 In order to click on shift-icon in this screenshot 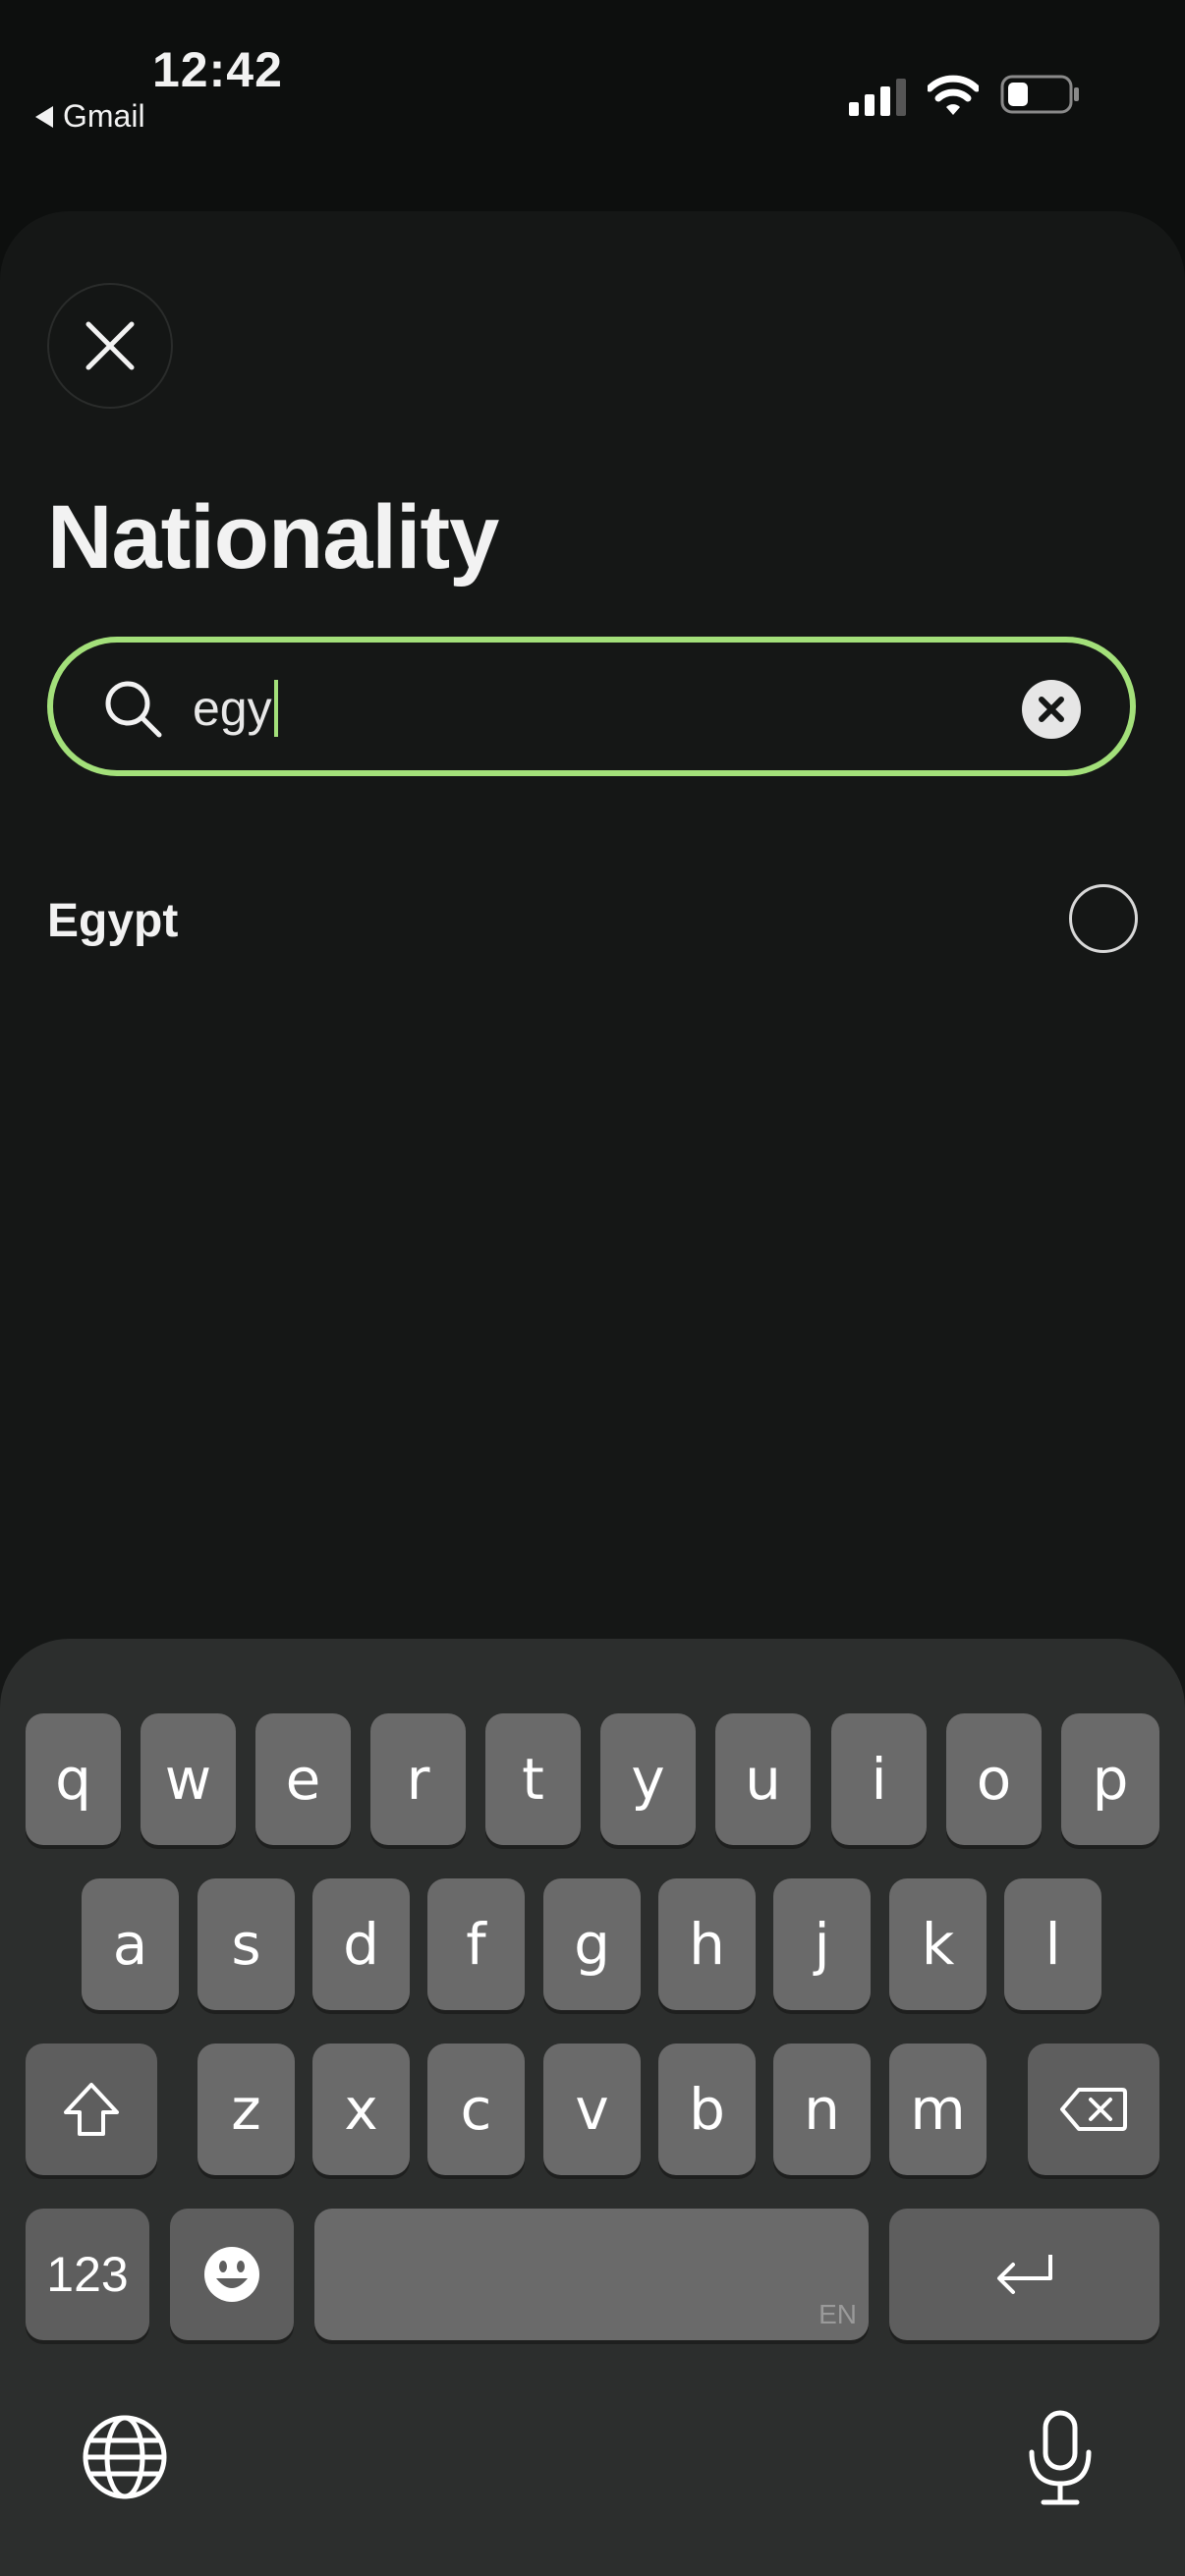, I will do `click(92, 2109)`.